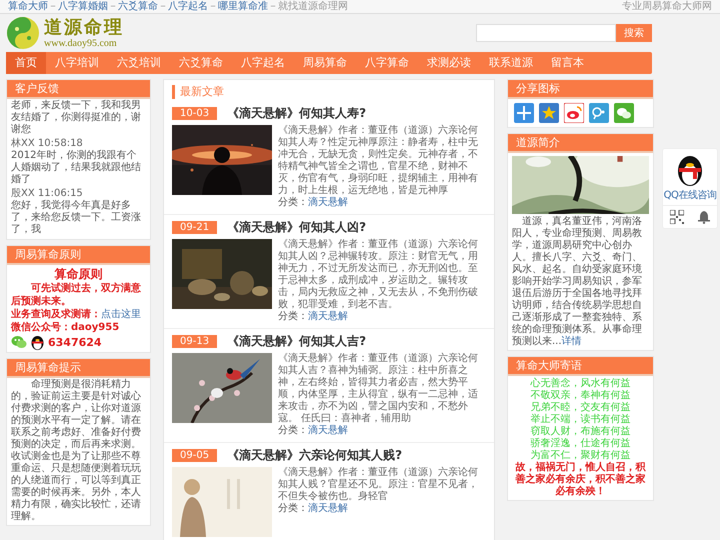 The image size is (720, 540). What do you see at coordinates (76, 295) in the screenshot?
I see `principle-text: 可先试测过去，双方满意后预测未来。` at bounding box center [76, 295].